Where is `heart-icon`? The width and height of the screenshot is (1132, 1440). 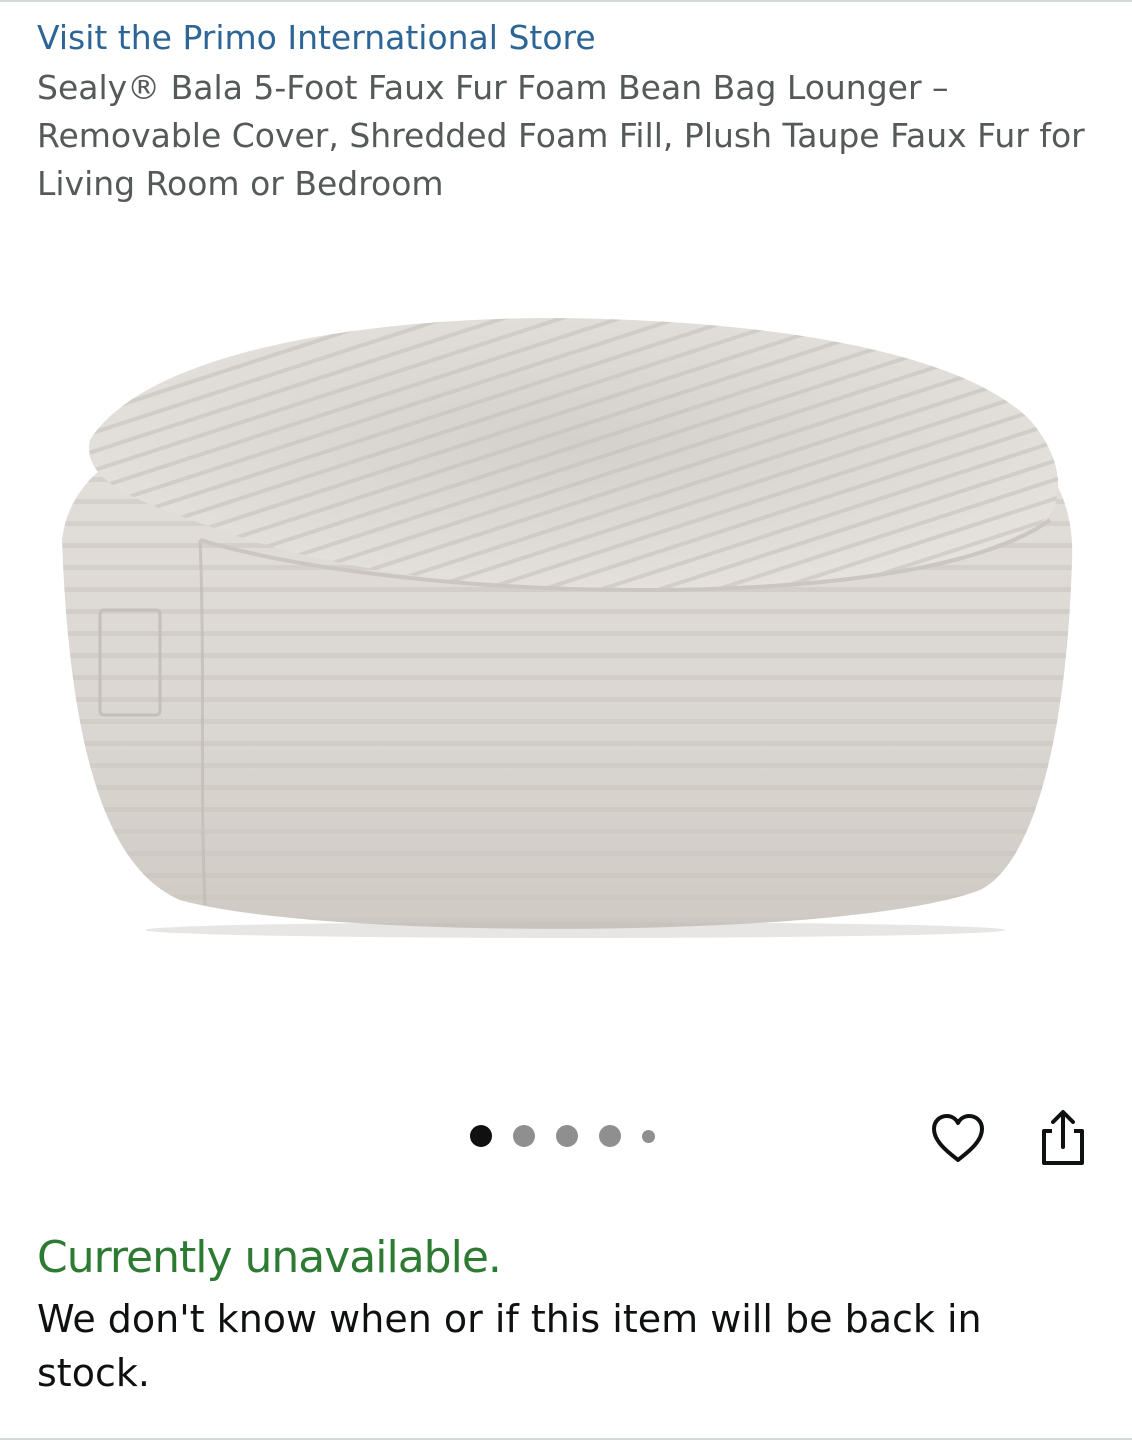 heart-icon is located at coordinates (958, 1138).